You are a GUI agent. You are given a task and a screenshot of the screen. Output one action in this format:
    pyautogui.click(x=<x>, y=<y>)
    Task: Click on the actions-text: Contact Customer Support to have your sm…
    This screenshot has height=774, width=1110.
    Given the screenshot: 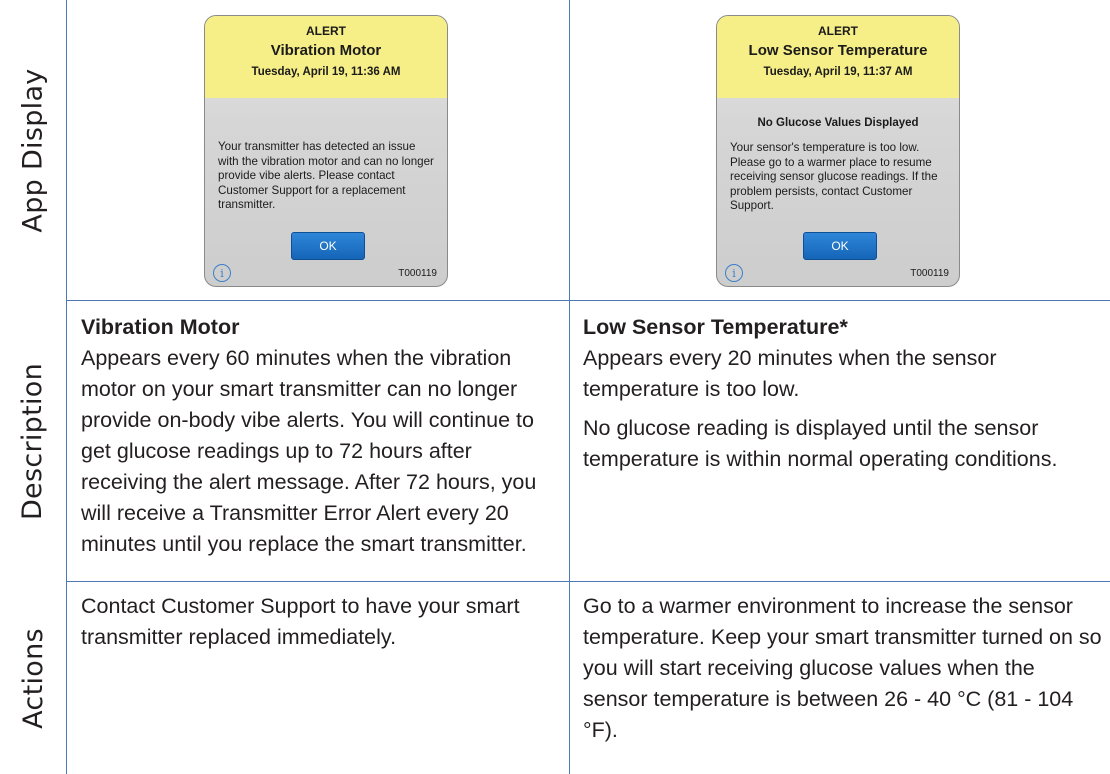 What is the action you would take?
    pyautogui.click(x=300, y=621)
    